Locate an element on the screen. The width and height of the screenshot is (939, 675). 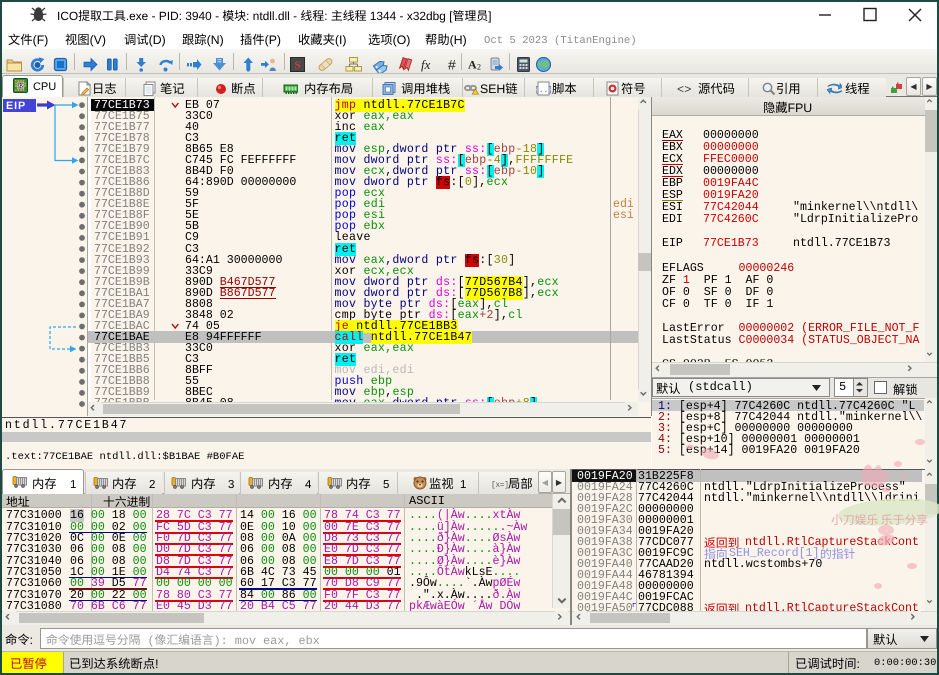
svg-text: 32 is located at coordinates (20, 87).